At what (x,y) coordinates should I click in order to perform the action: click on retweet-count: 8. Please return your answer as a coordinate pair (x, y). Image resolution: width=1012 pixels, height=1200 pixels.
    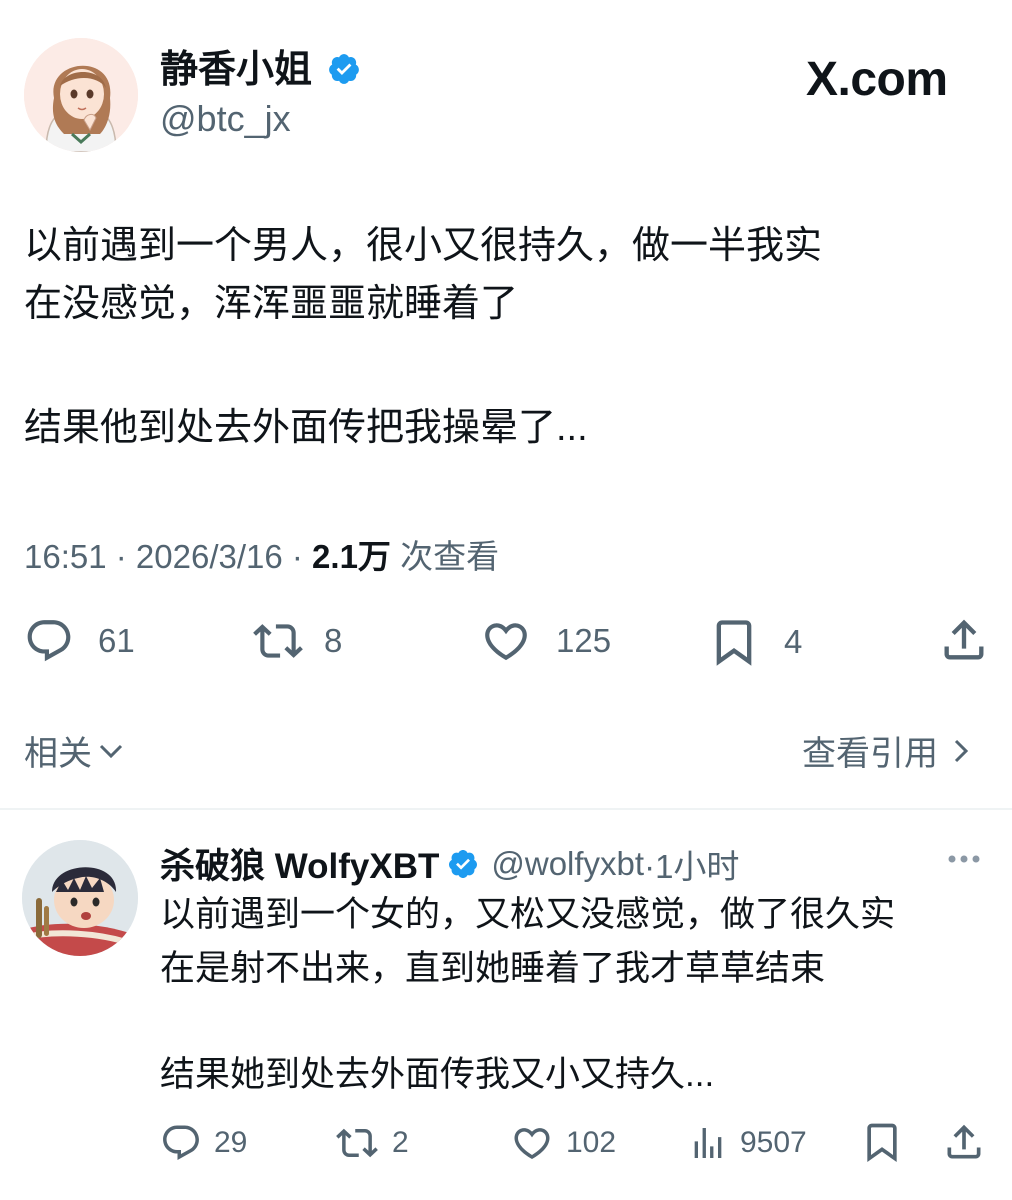
    Looking at the image, I should click on (333, 640).